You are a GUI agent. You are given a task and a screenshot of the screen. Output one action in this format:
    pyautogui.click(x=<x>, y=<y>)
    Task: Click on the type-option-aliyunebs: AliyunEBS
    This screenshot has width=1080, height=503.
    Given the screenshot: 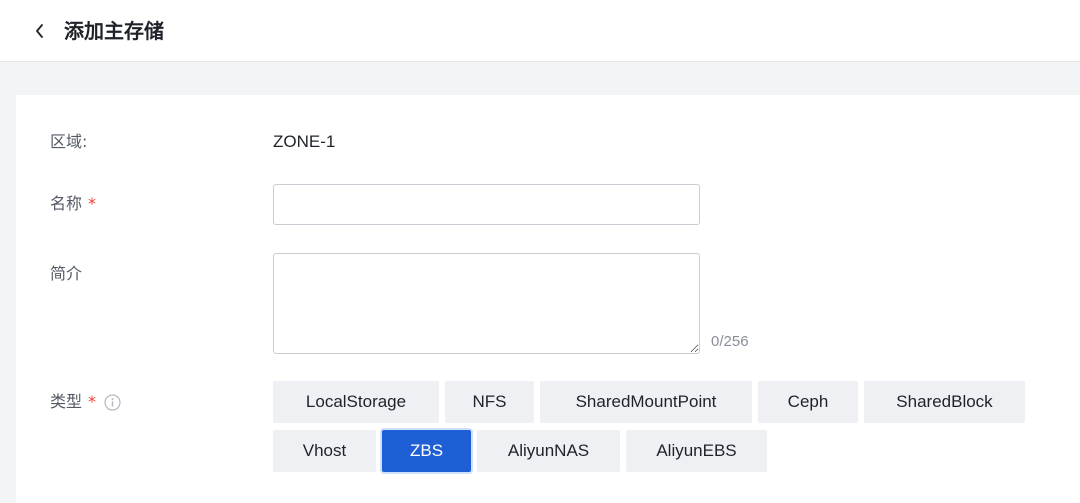 What is the action you would take?
    pyautogui.click(x=696, y=451)
    